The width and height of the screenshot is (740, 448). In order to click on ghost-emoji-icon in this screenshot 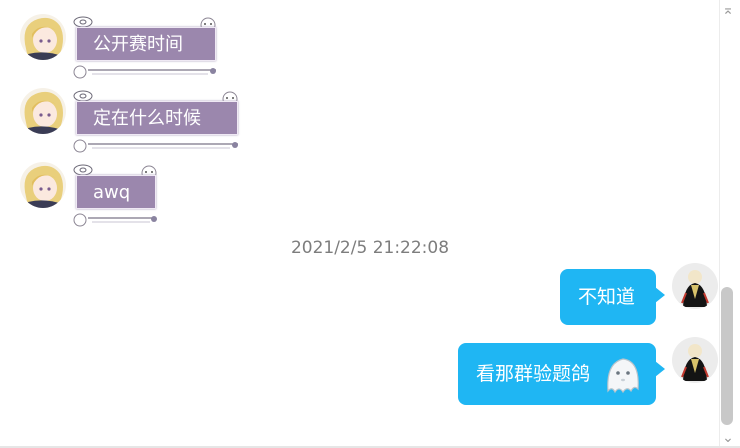, I will do `click(623, 377)`.